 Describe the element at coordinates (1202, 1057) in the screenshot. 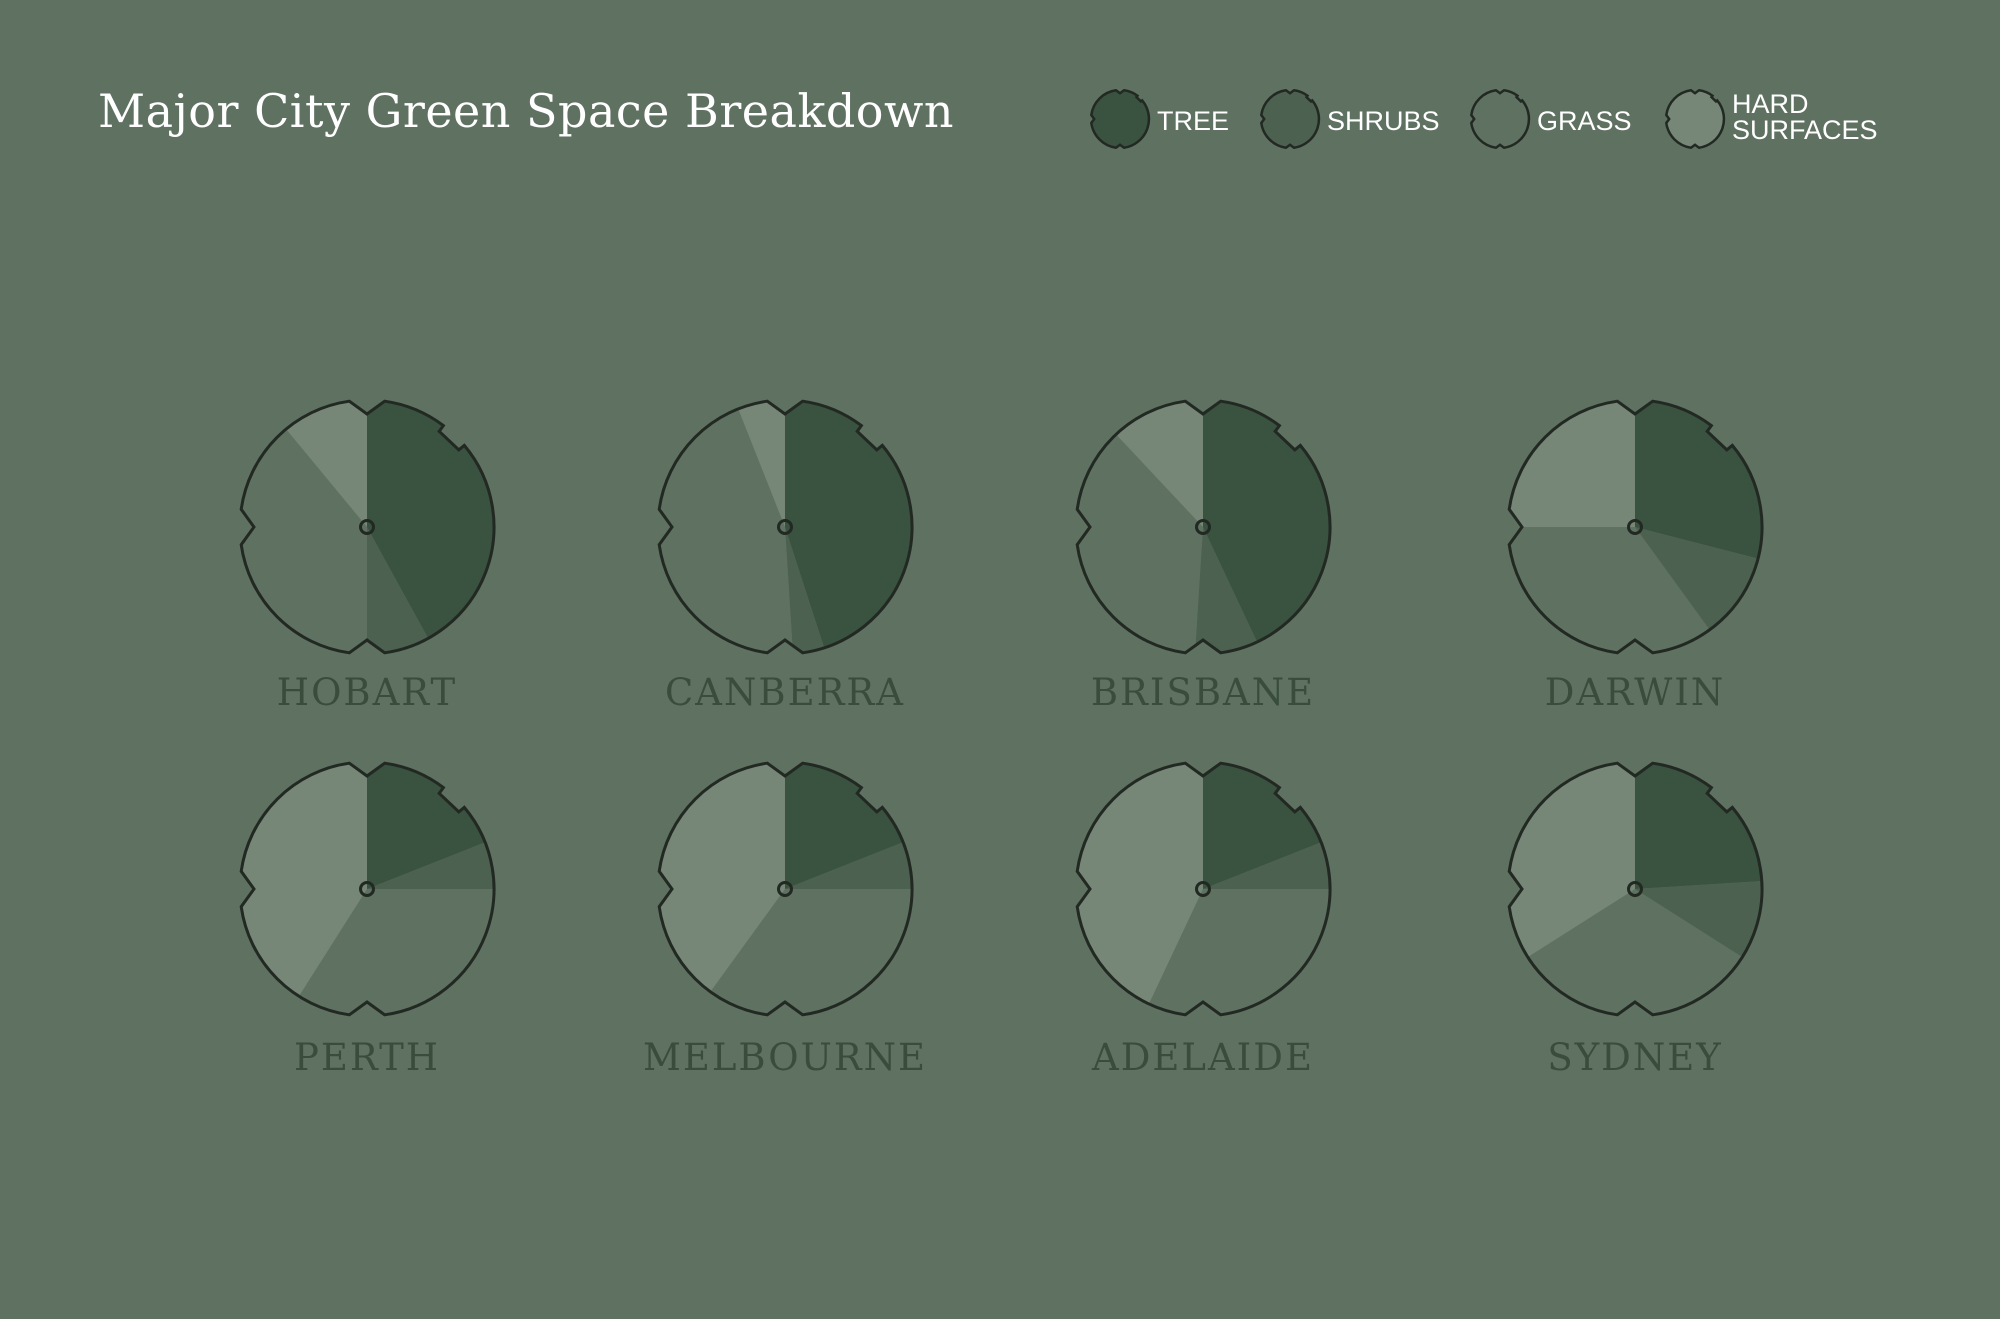

I see `city-label-adelaide: ADELAIDE` at that location.